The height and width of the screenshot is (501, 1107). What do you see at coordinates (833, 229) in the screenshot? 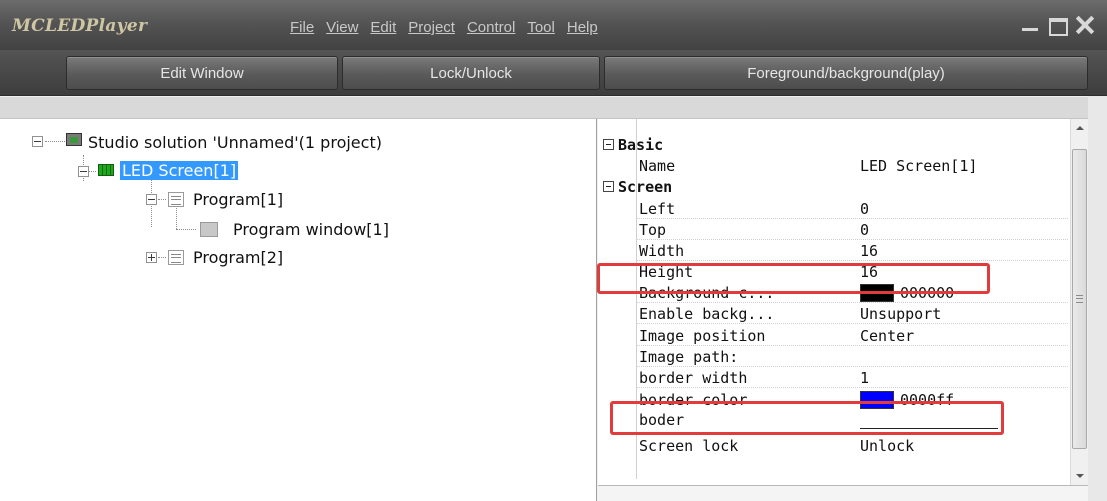
I see `property-row-top: Top 0` at bounding box center [833, 229].